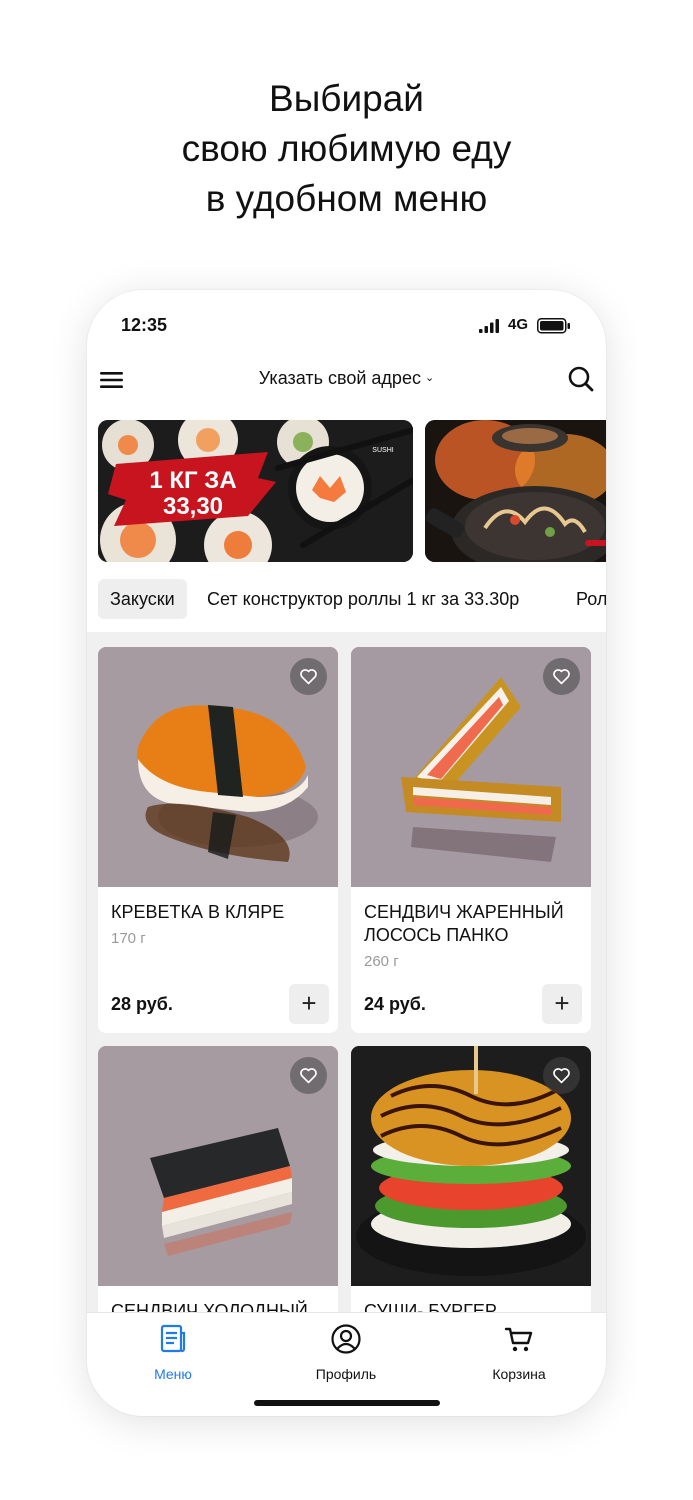 The width and height of the screenshot is (693, 1500). Describe the element at coordinates (518, 324) in the screenshot. I see `network-type: 4G` at that location.